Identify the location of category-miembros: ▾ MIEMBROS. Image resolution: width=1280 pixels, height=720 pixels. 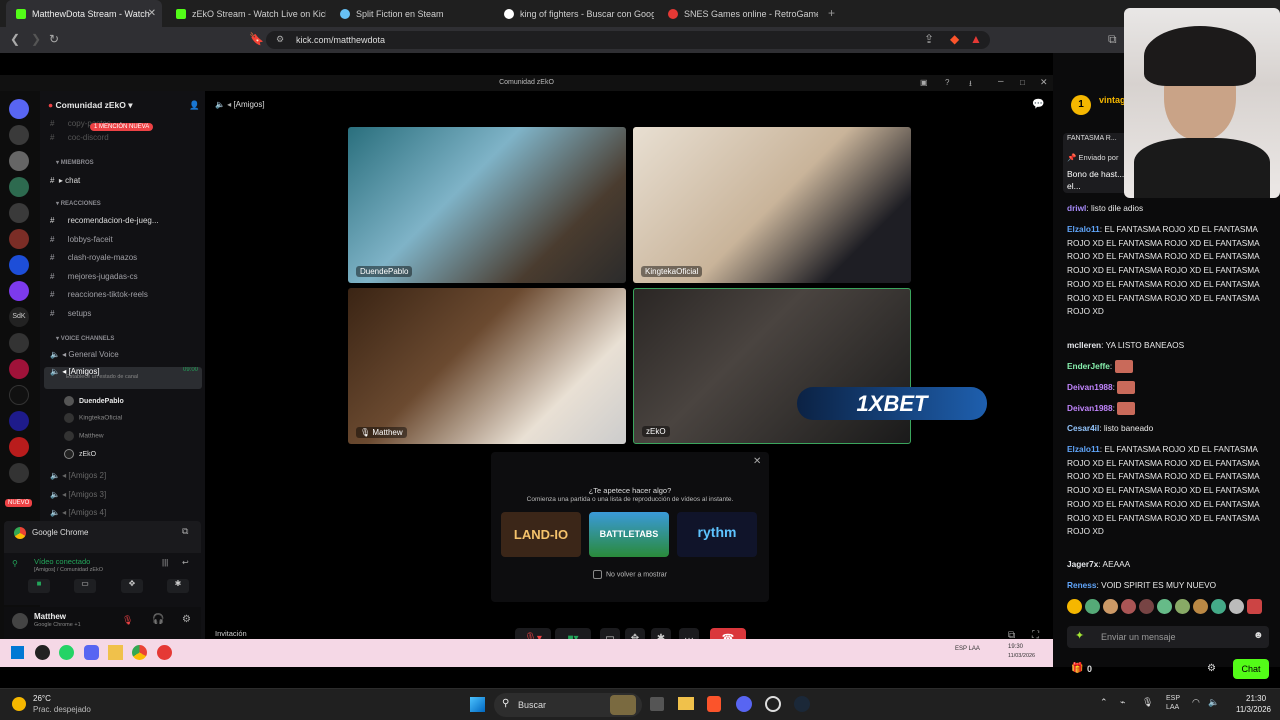
(122, 162).